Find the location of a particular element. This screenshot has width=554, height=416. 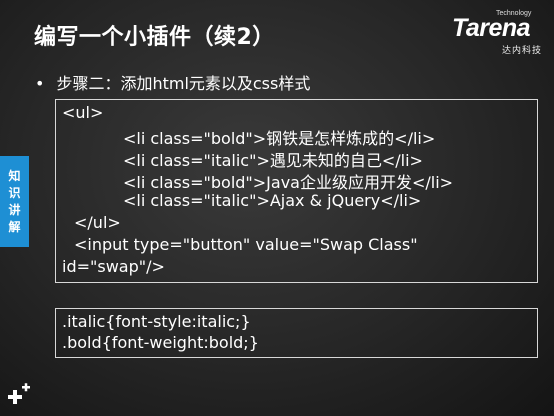

code-line: <li class="bold">Java企业级应用开发</li> is located at coordinates (288, 182).